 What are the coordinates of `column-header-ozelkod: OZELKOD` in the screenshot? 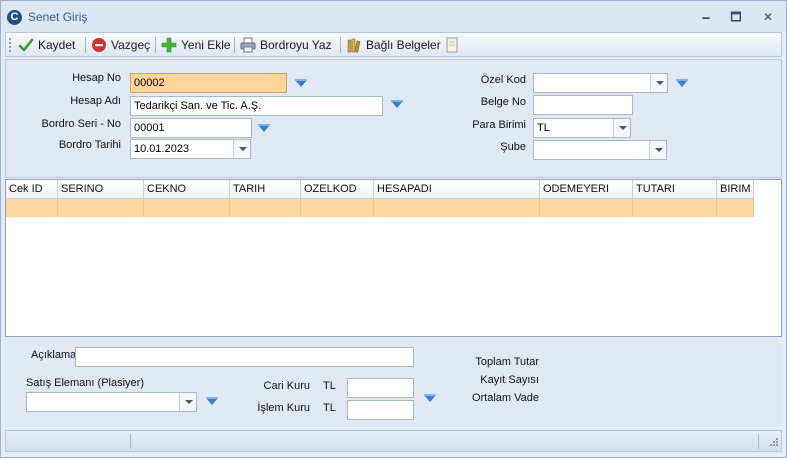 It's located at (337, 189).